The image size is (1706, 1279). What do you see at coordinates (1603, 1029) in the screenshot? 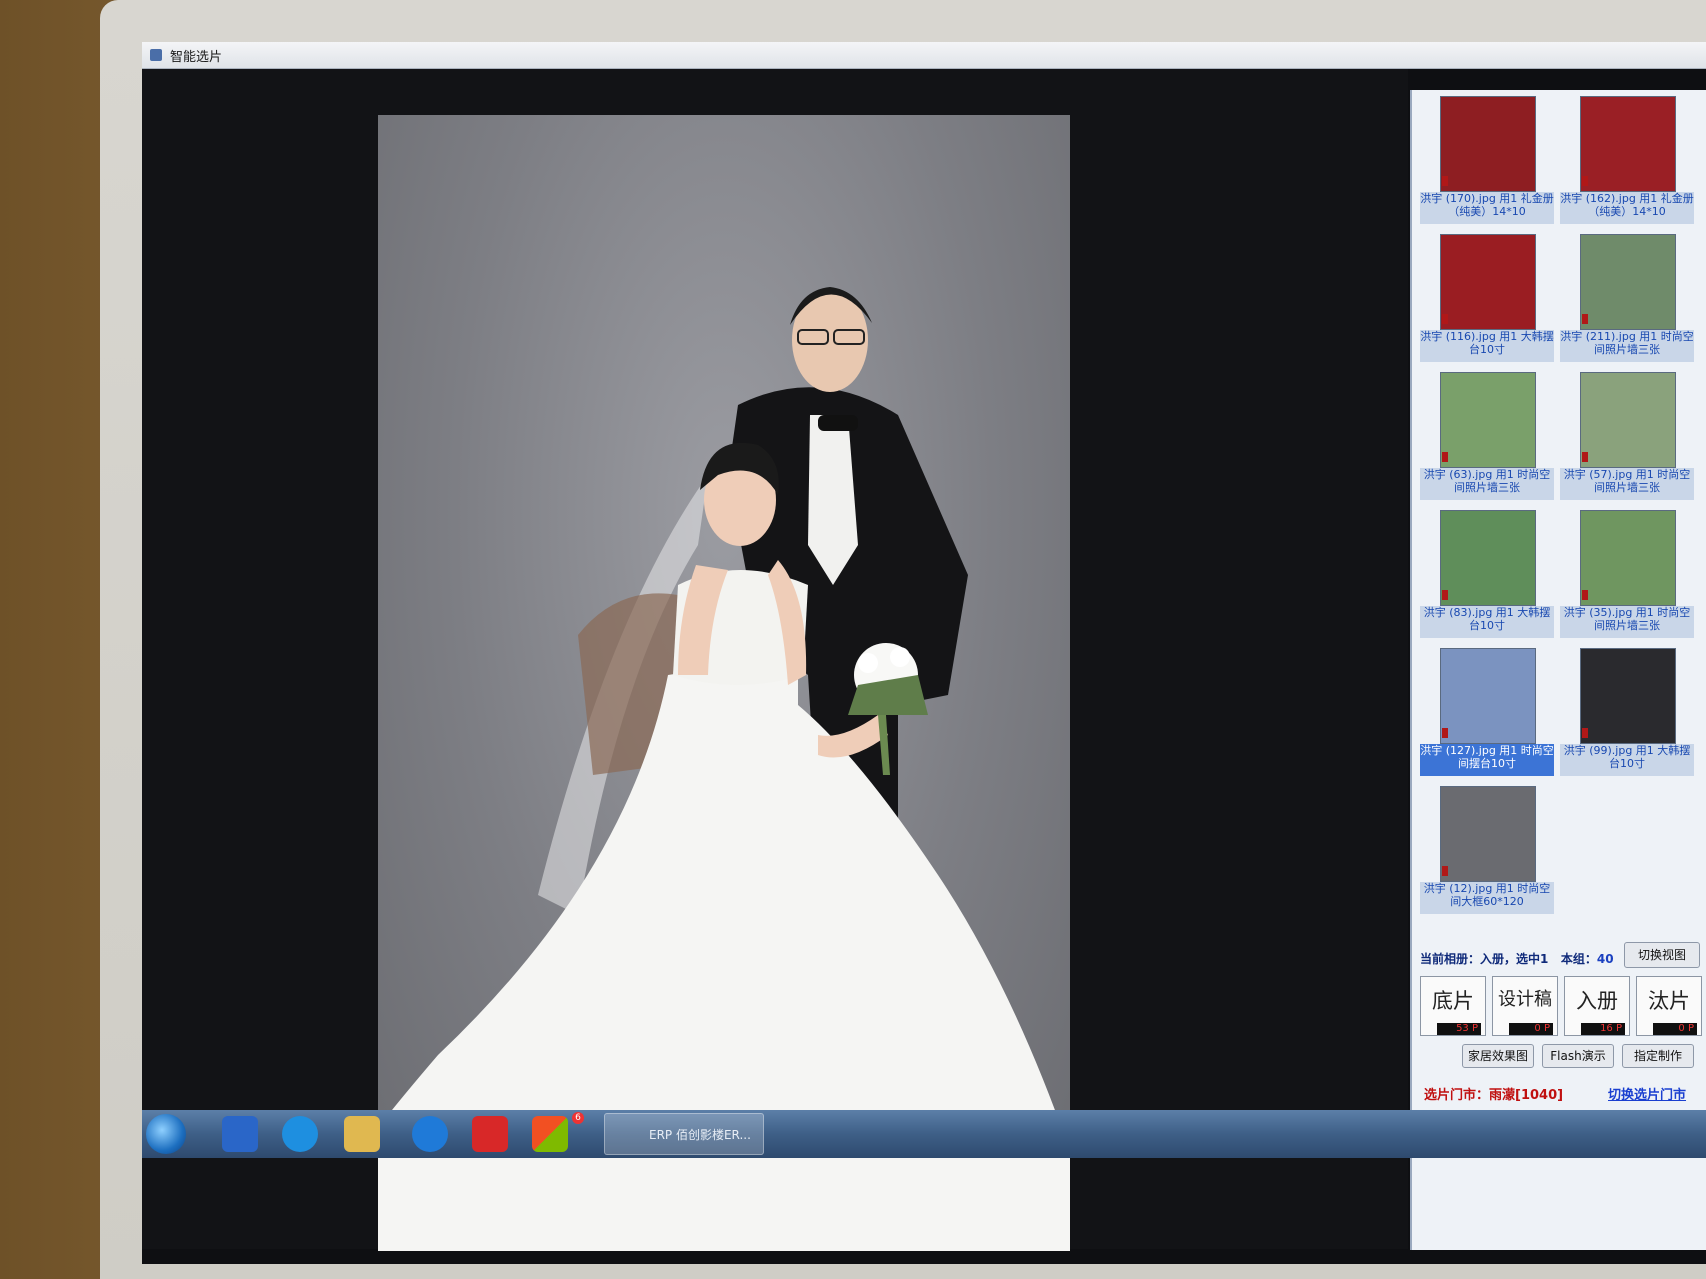
I see `category-count: 16 P` at bounding box center [1603, 1029].